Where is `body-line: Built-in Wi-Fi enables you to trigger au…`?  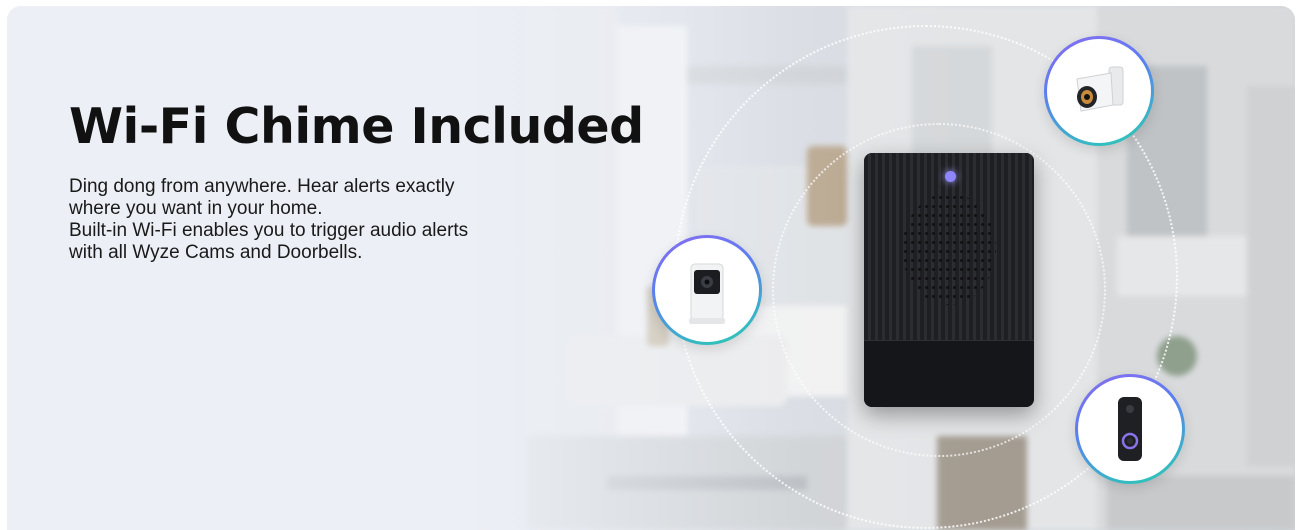
body-line: Built-in Wi-Fi enables you to trigger au… is located at coordinates (269, 230).